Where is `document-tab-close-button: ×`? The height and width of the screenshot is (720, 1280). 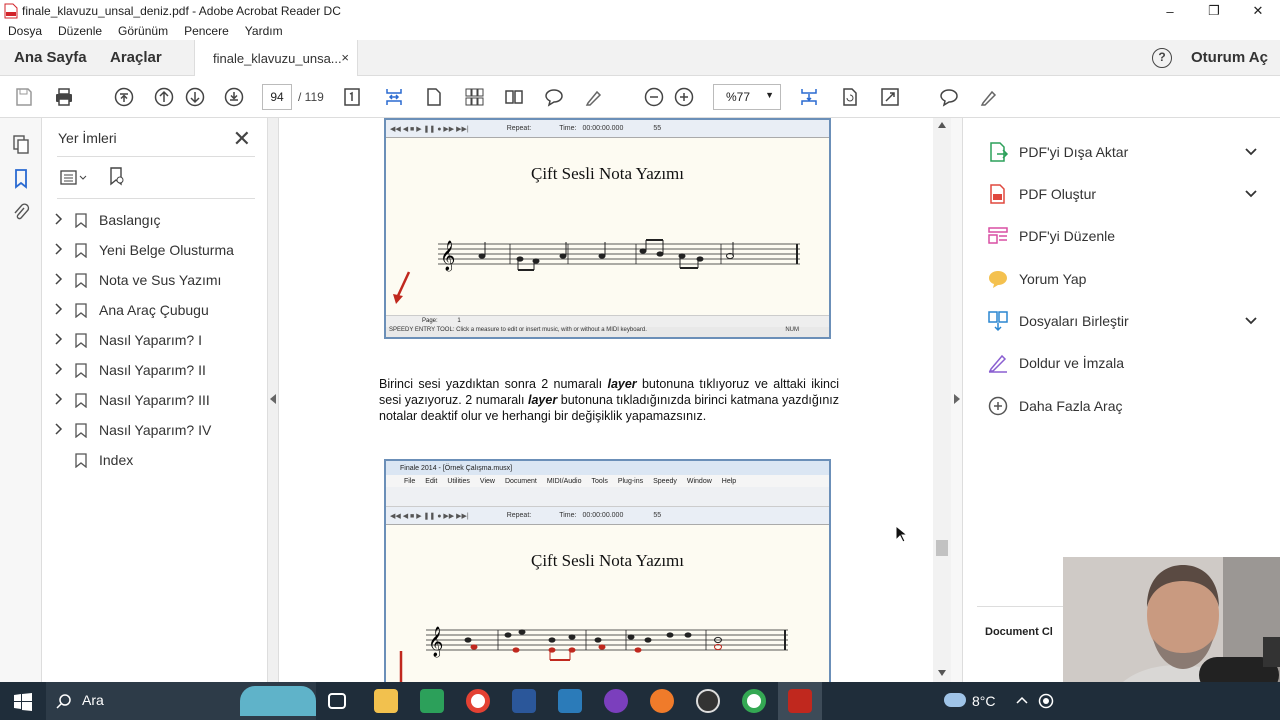
document-tab-close-button: × is located at coordinates (345, 57).